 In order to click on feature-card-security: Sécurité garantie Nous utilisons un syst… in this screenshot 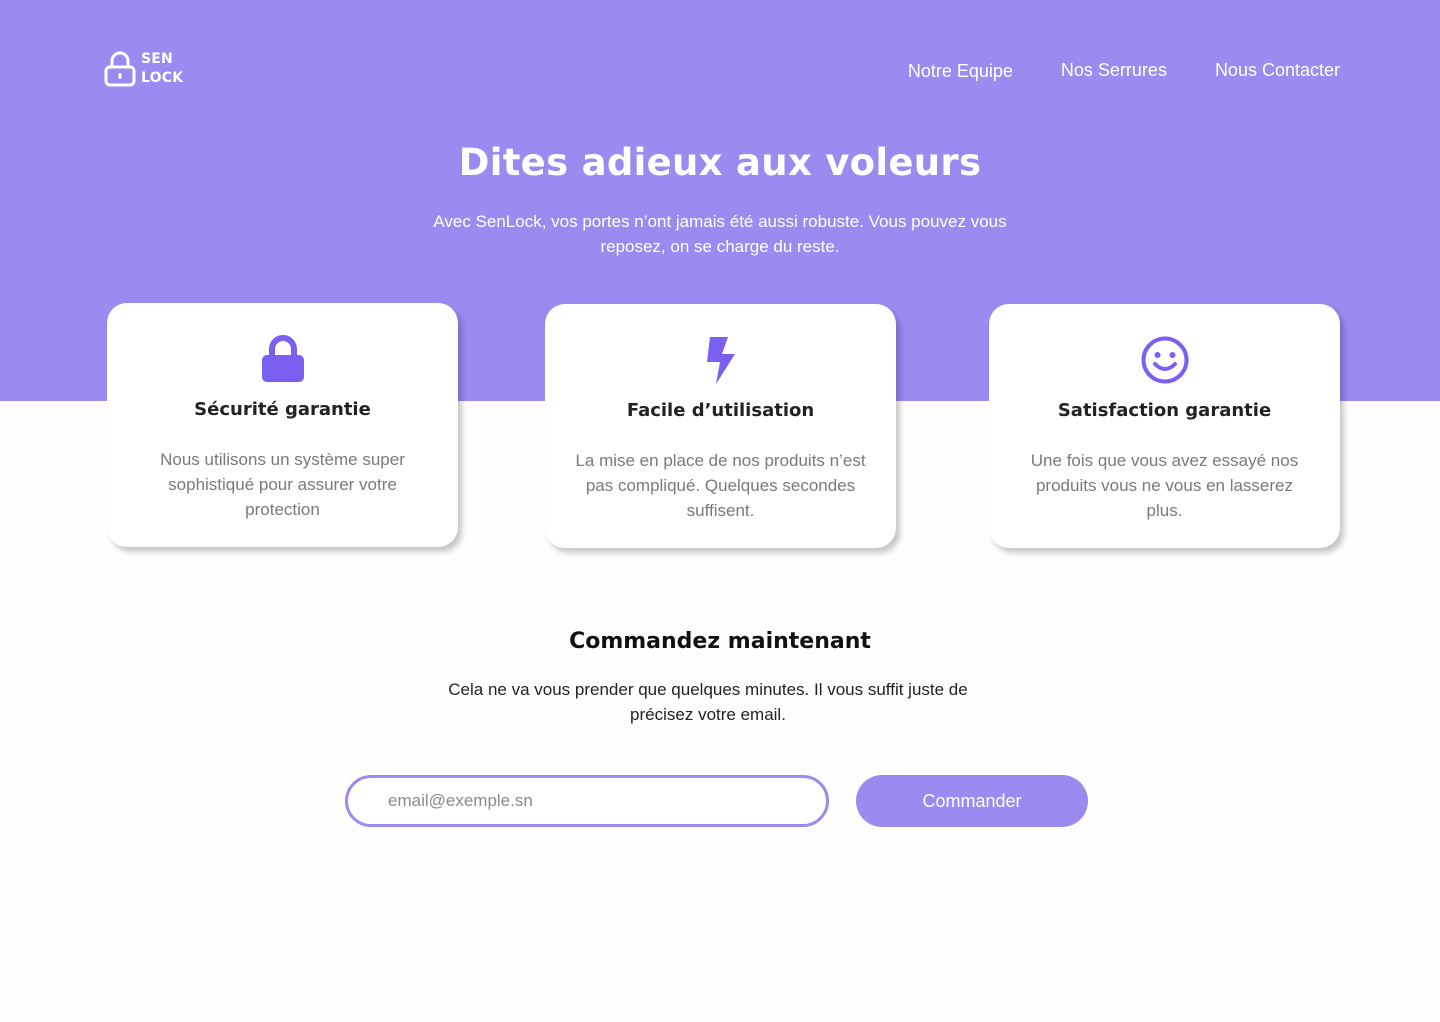, I will do `click(282, 425)`.